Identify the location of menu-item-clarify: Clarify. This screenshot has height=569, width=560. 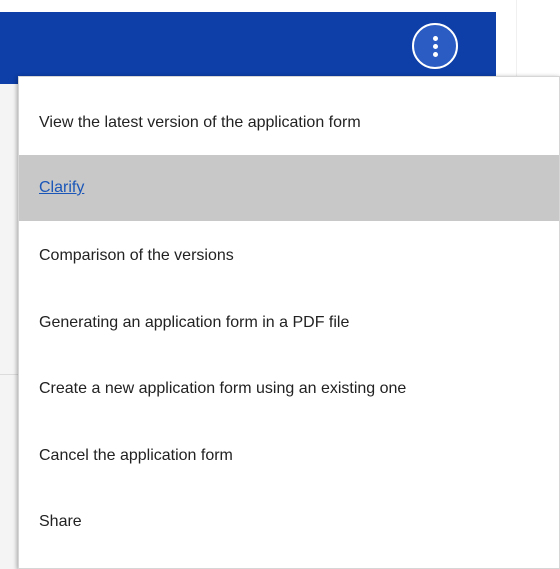
(289, 188).